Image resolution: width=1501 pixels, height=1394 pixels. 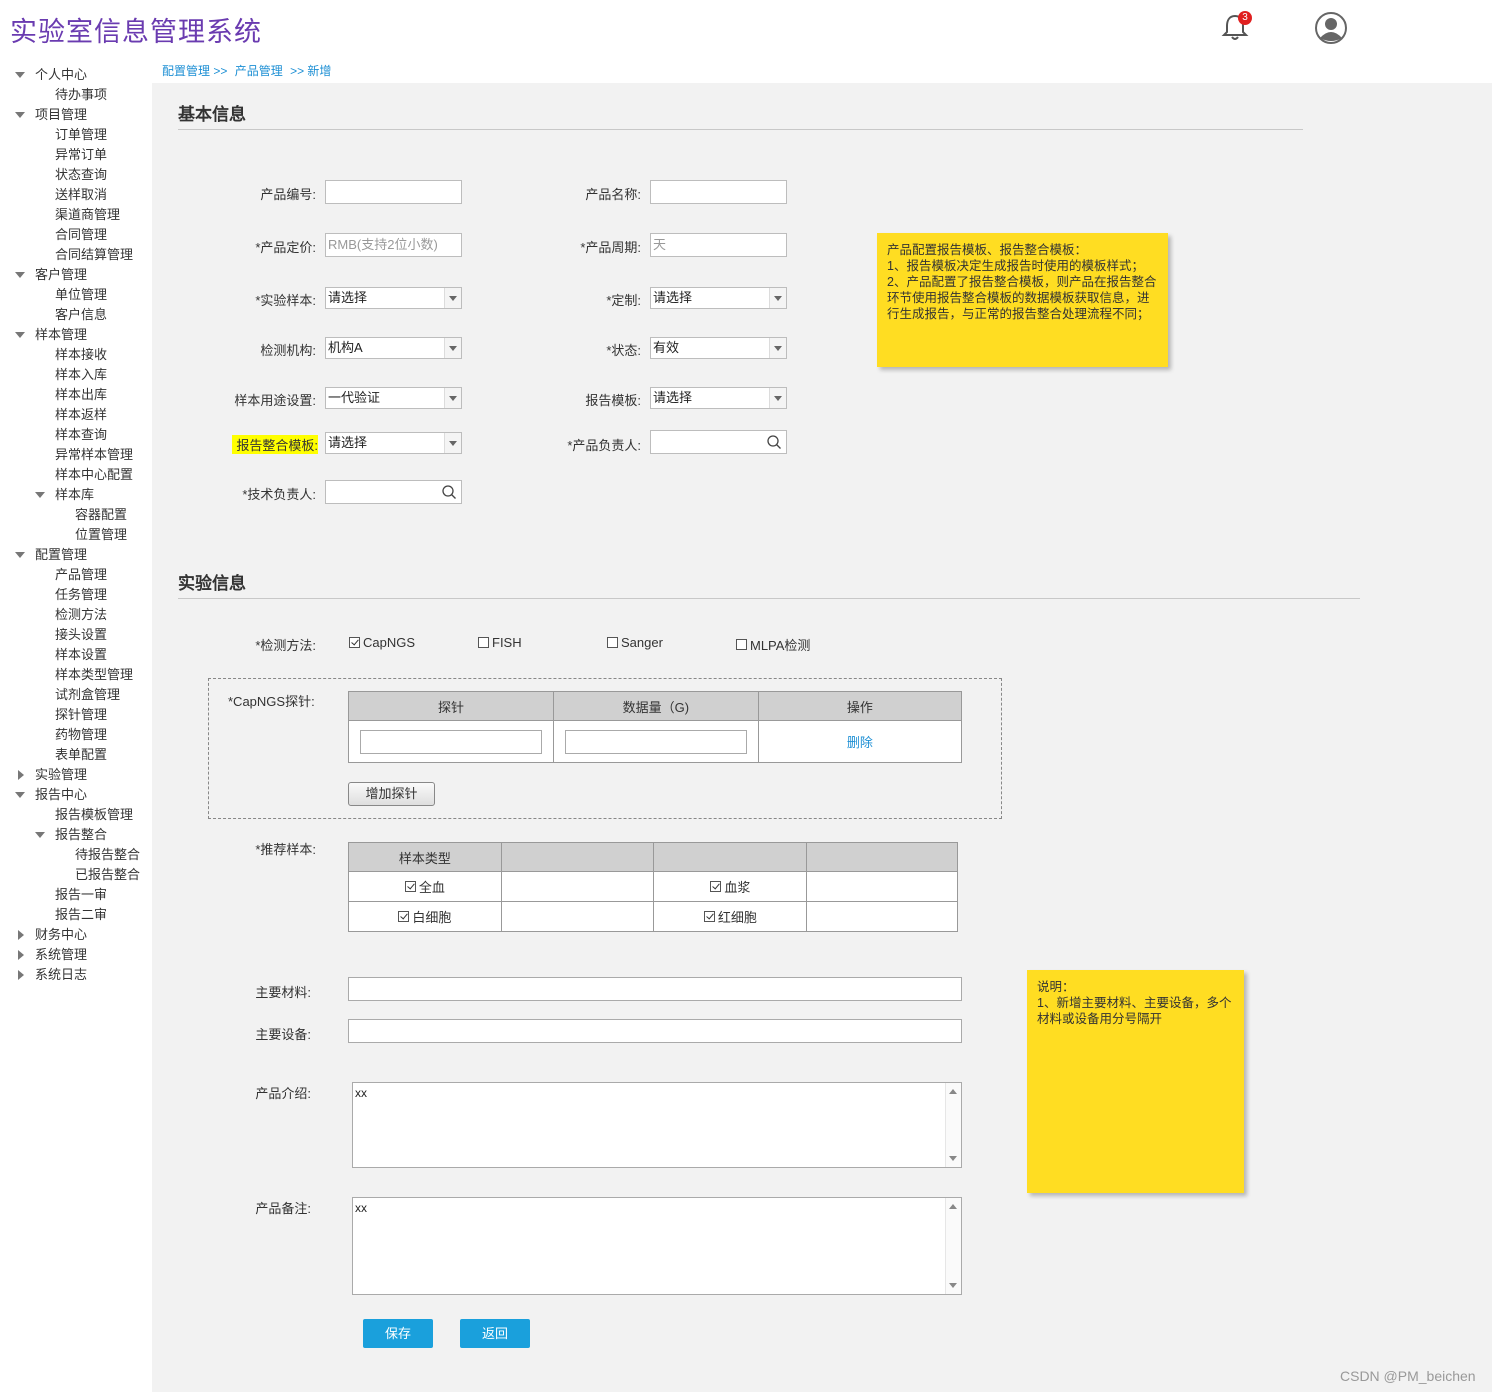 I want to click on sample-checkbox: 红细胞, so click(x=730, y=916).